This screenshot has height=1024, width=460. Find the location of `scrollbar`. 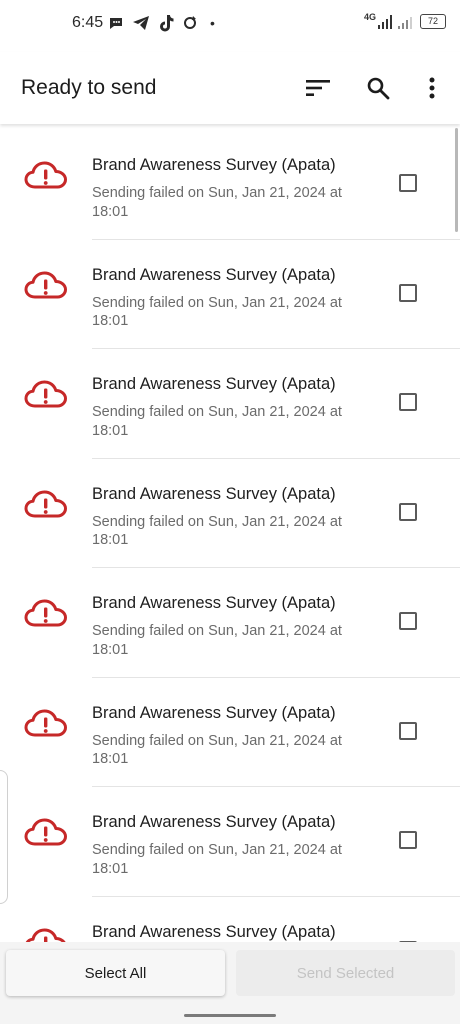

scrollbar is located at coordinates (456, 180).